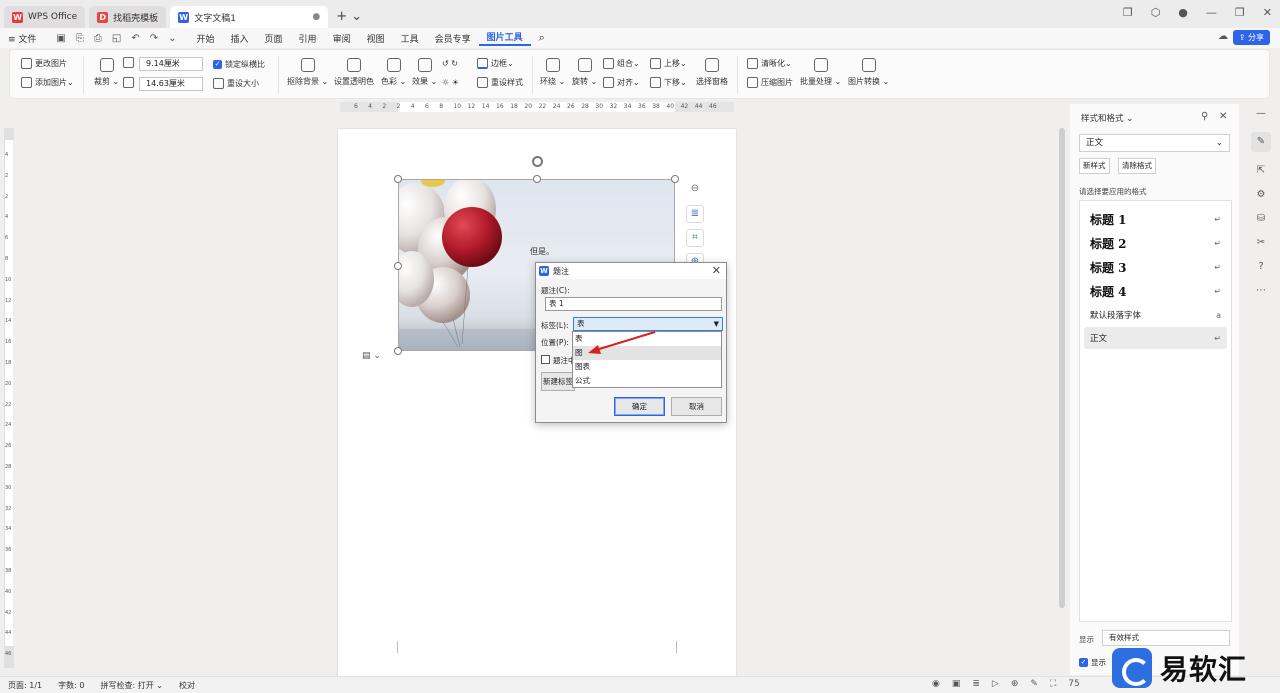 This screenshot has width=1280, height=693. I want to click on backup-icon: ⛁, so click(1261, 218).